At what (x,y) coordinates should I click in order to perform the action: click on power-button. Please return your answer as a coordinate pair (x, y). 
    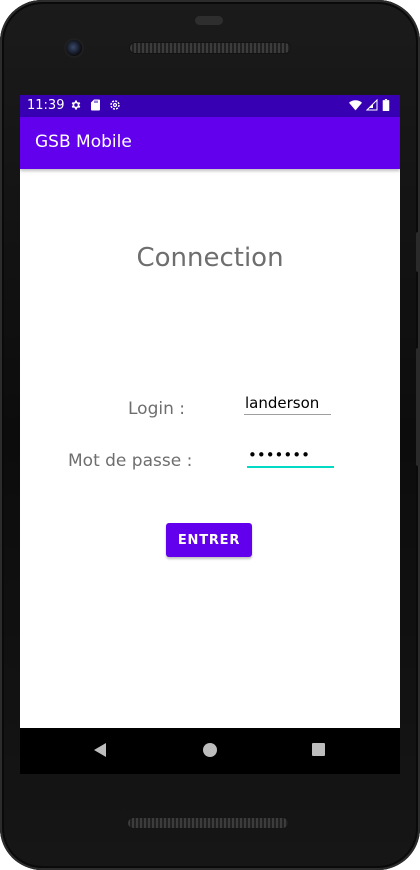
    Looking at the image, I should click on (418, 252).